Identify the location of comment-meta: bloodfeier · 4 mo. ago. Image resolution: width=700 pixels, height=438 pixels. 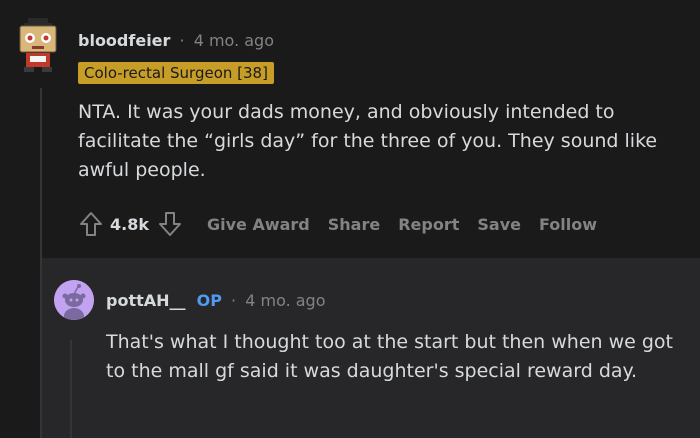
(176, 41).